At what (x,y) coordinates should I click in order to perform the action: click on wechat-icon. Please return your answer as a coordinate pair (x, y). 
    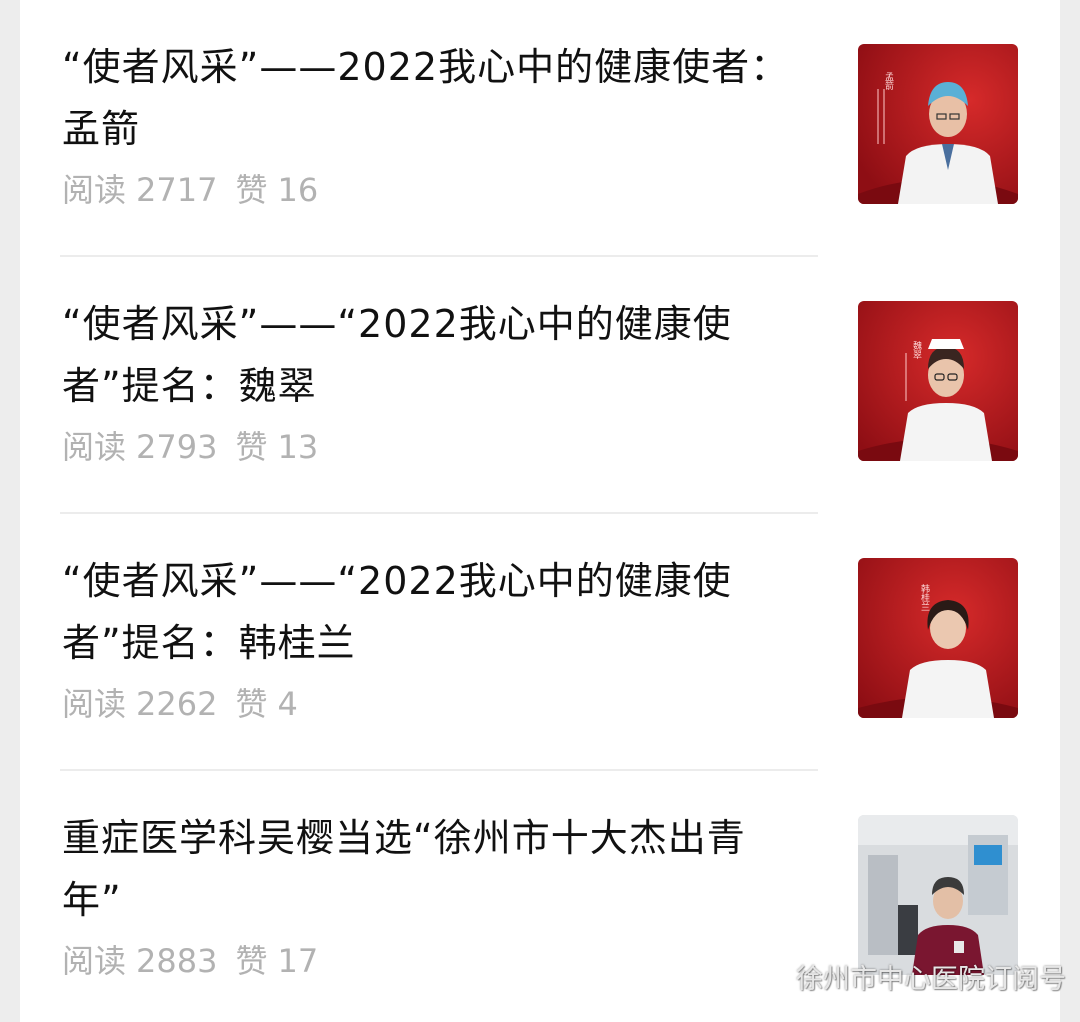
    Looking at the image, I should click on (768, 975).